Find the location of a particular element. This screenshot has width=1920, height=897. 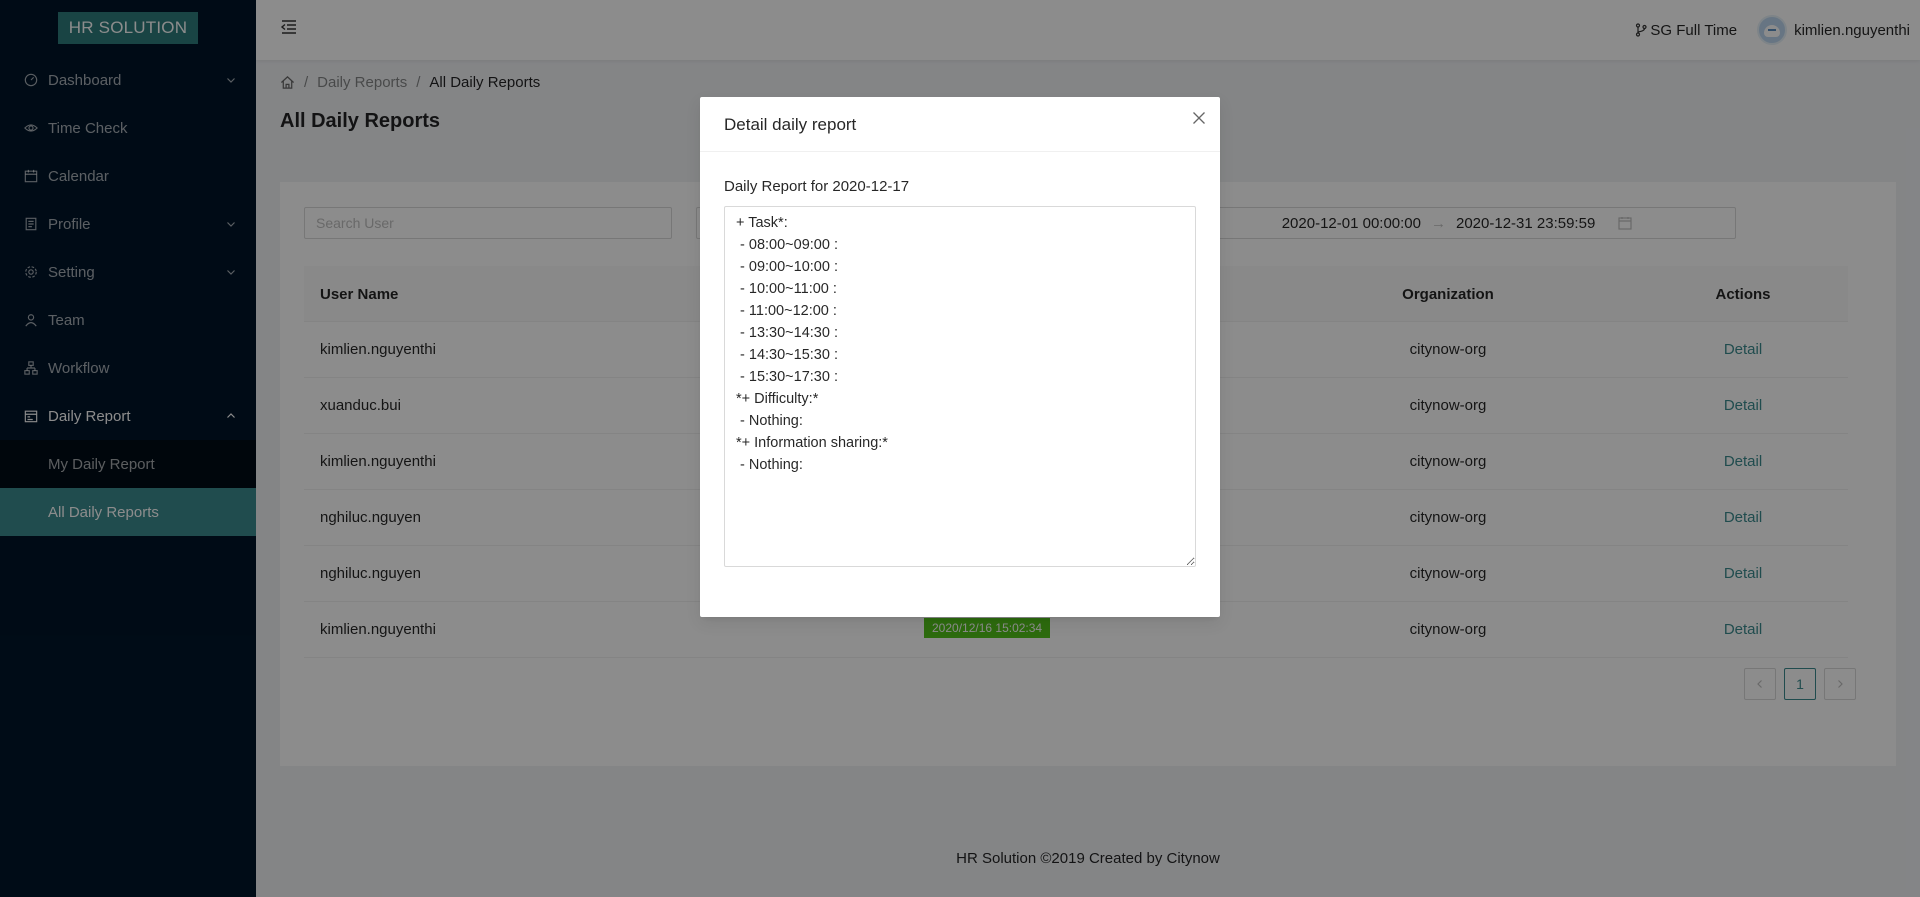

report-date-label: Daily Report for 2020-12-17 is located at coordinates (817, 186).